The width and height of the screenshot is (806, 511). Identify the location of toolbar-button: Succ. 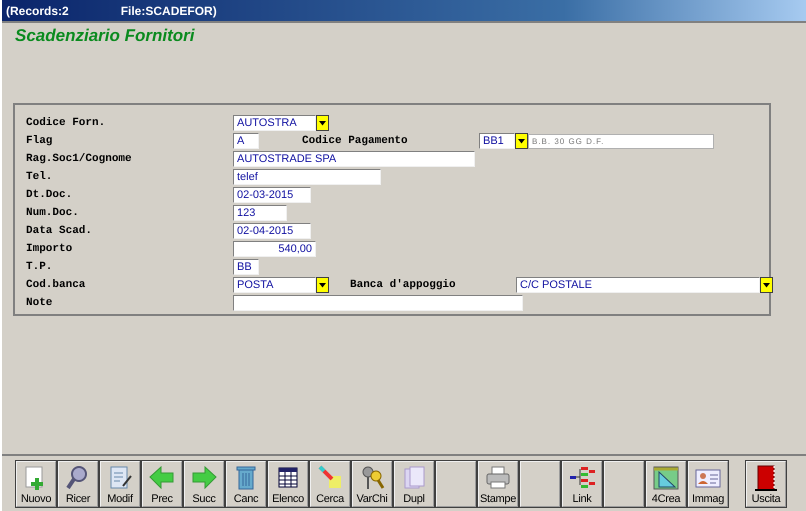
(204, 484).